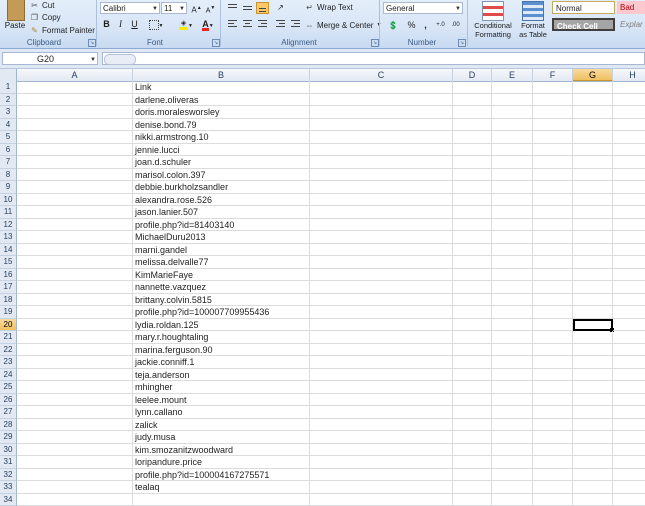 Image resolution: width=645 pixels, height=506 pixels. I want to click on cell-b: melissa.delvalle77, so click(221, 262).